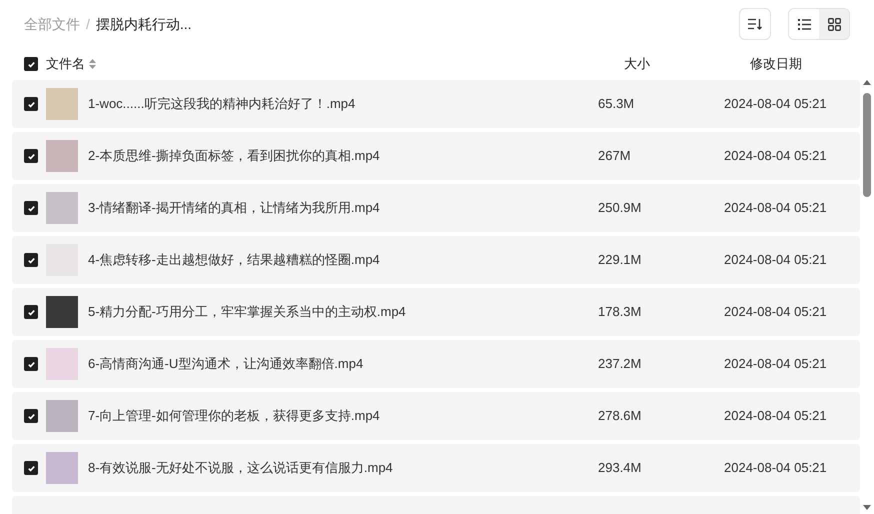 Image resolution: width=874 pixels, height=514 pixels. What do you see at coordinates (620, 468) in the screenshot?
I see `file-size: 293.4M` at bounding box center [620, 468].